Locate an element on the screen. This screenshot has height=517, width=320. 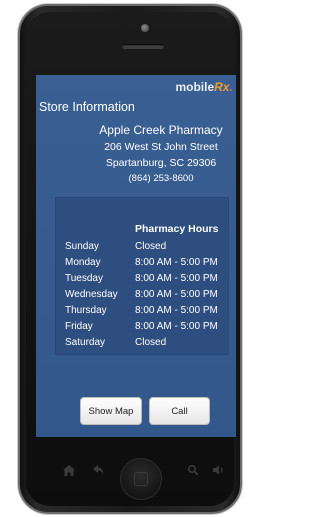
search-icon is located at coordinates (193, 472).